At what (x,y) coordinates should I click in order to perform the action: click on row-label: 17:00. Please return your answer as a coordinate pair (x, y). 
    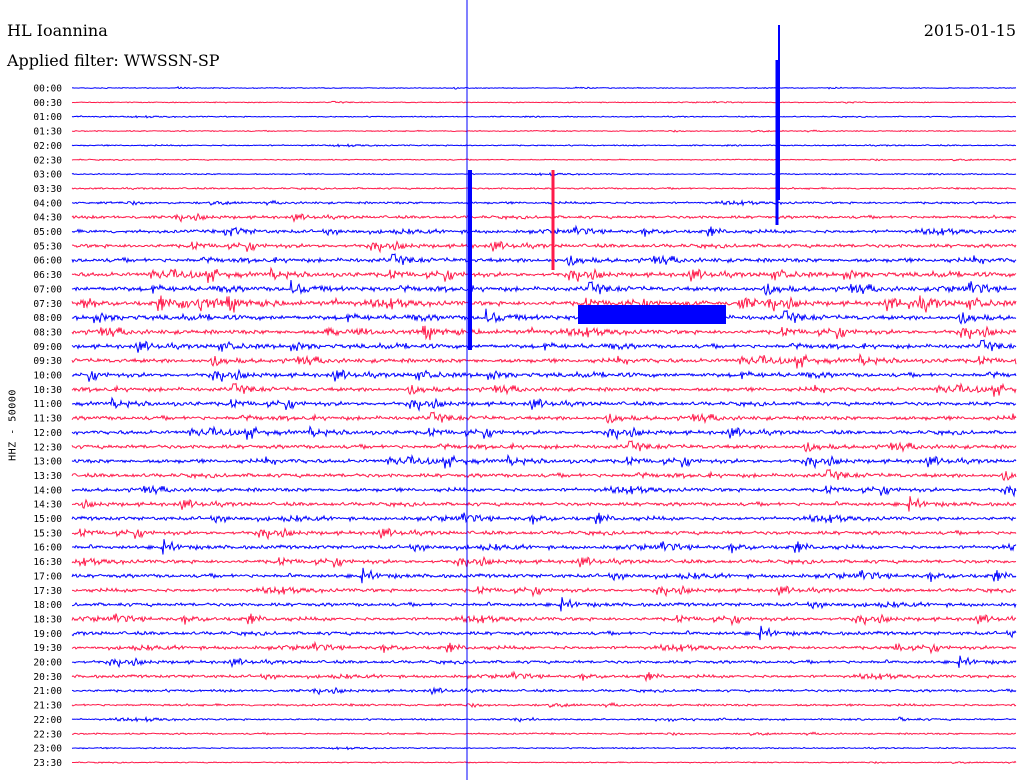
    Looking at the image, I should click on (47, 576).